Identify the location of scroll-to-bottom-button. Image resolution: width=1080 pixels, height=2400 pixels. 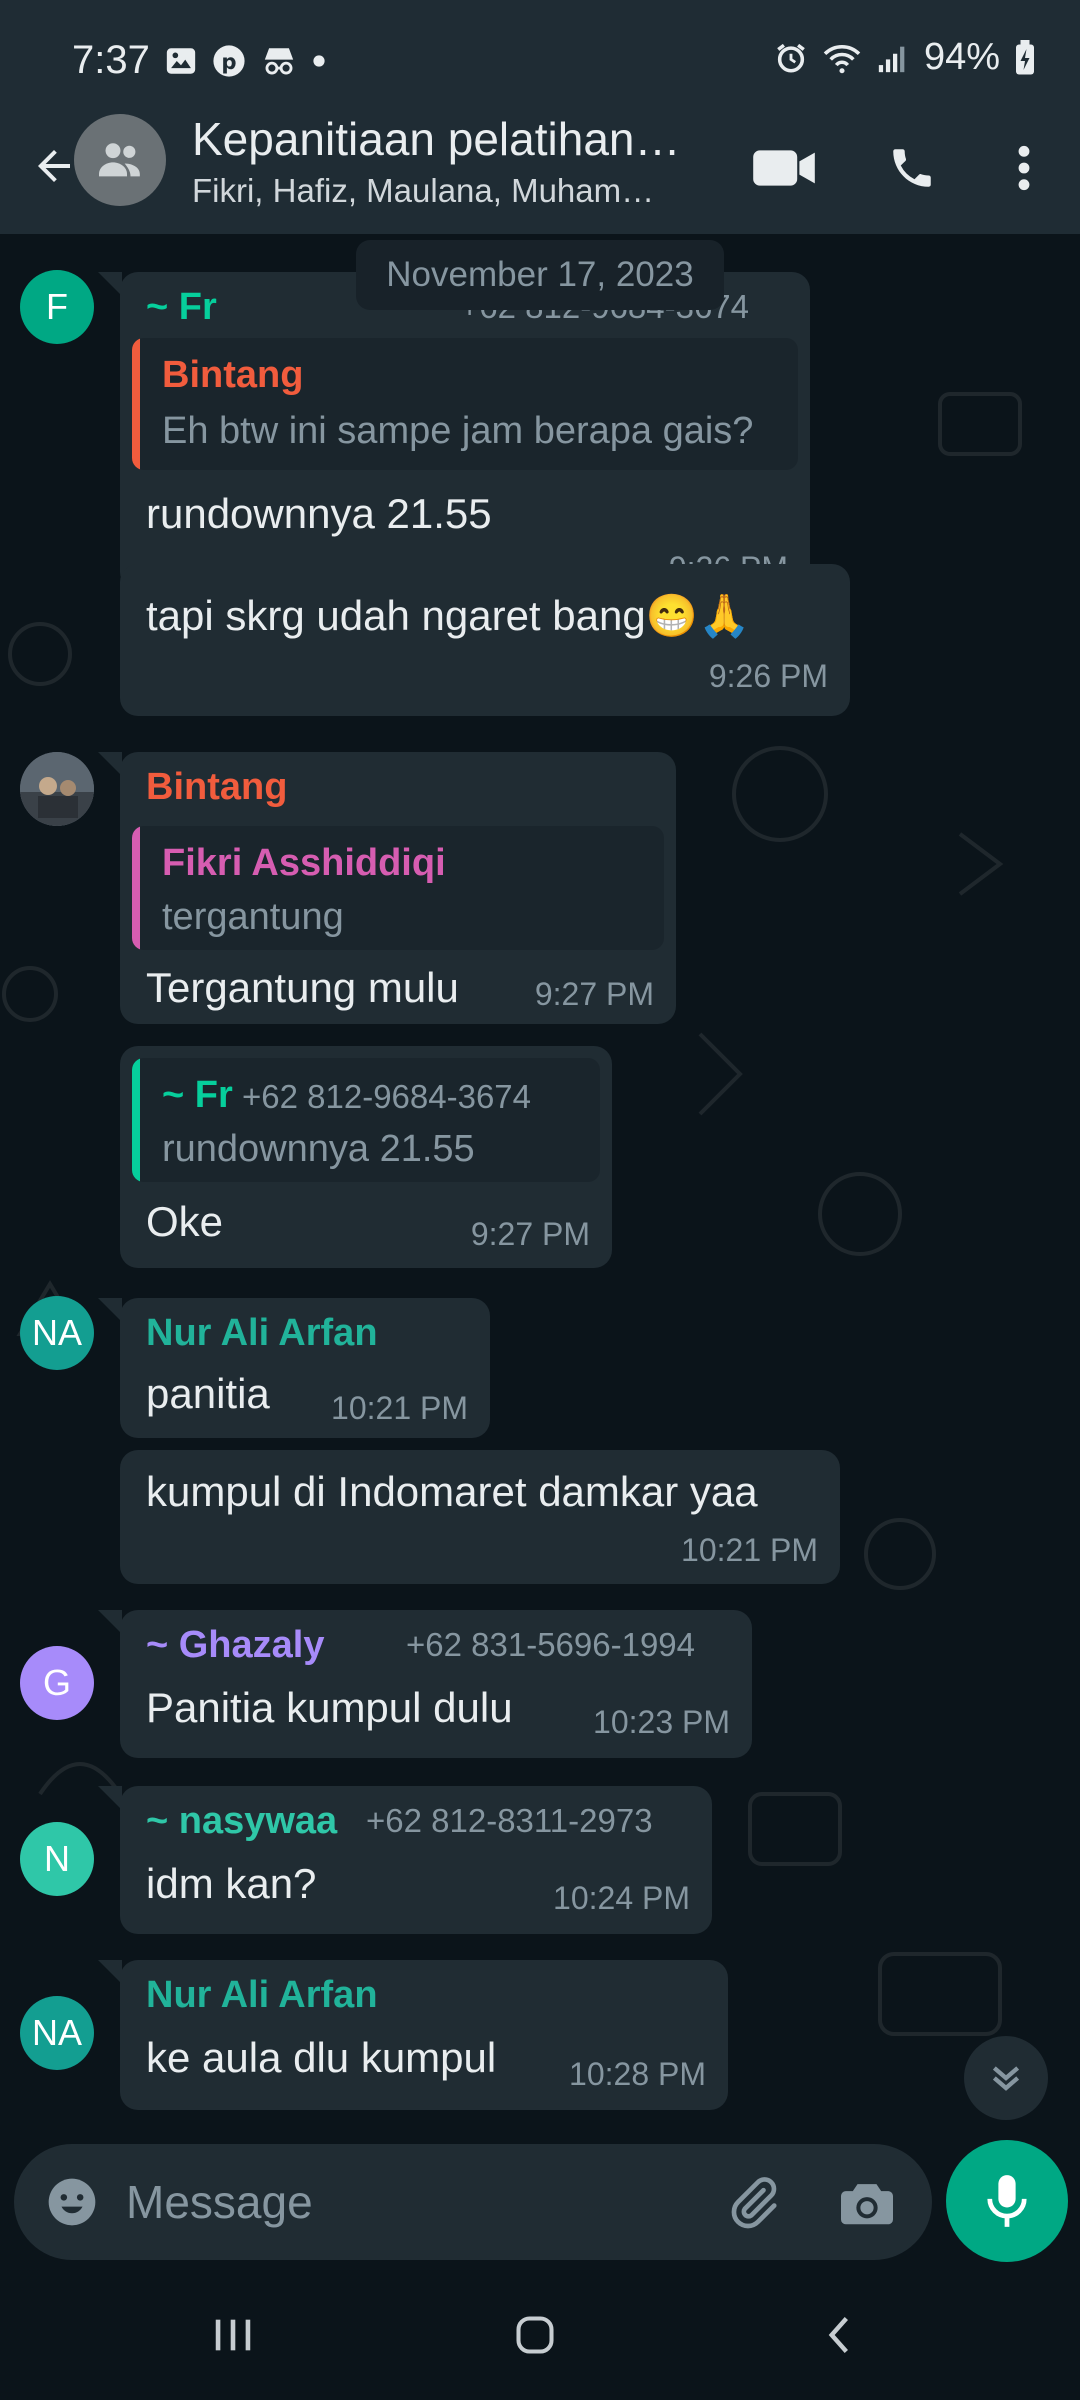
(1006, 2078).